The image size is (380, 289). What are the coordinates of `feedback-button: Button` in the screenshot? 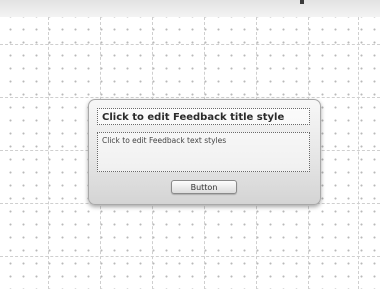 It's located at (204, 187).